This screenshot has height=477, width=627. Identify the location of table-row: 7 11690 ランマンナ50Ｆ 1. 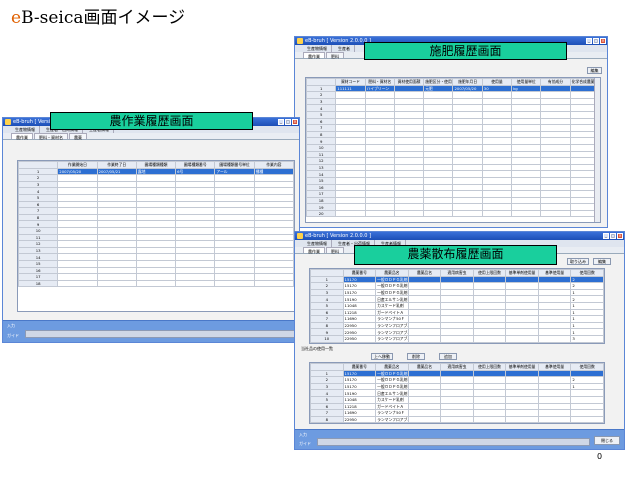
(457, 319).